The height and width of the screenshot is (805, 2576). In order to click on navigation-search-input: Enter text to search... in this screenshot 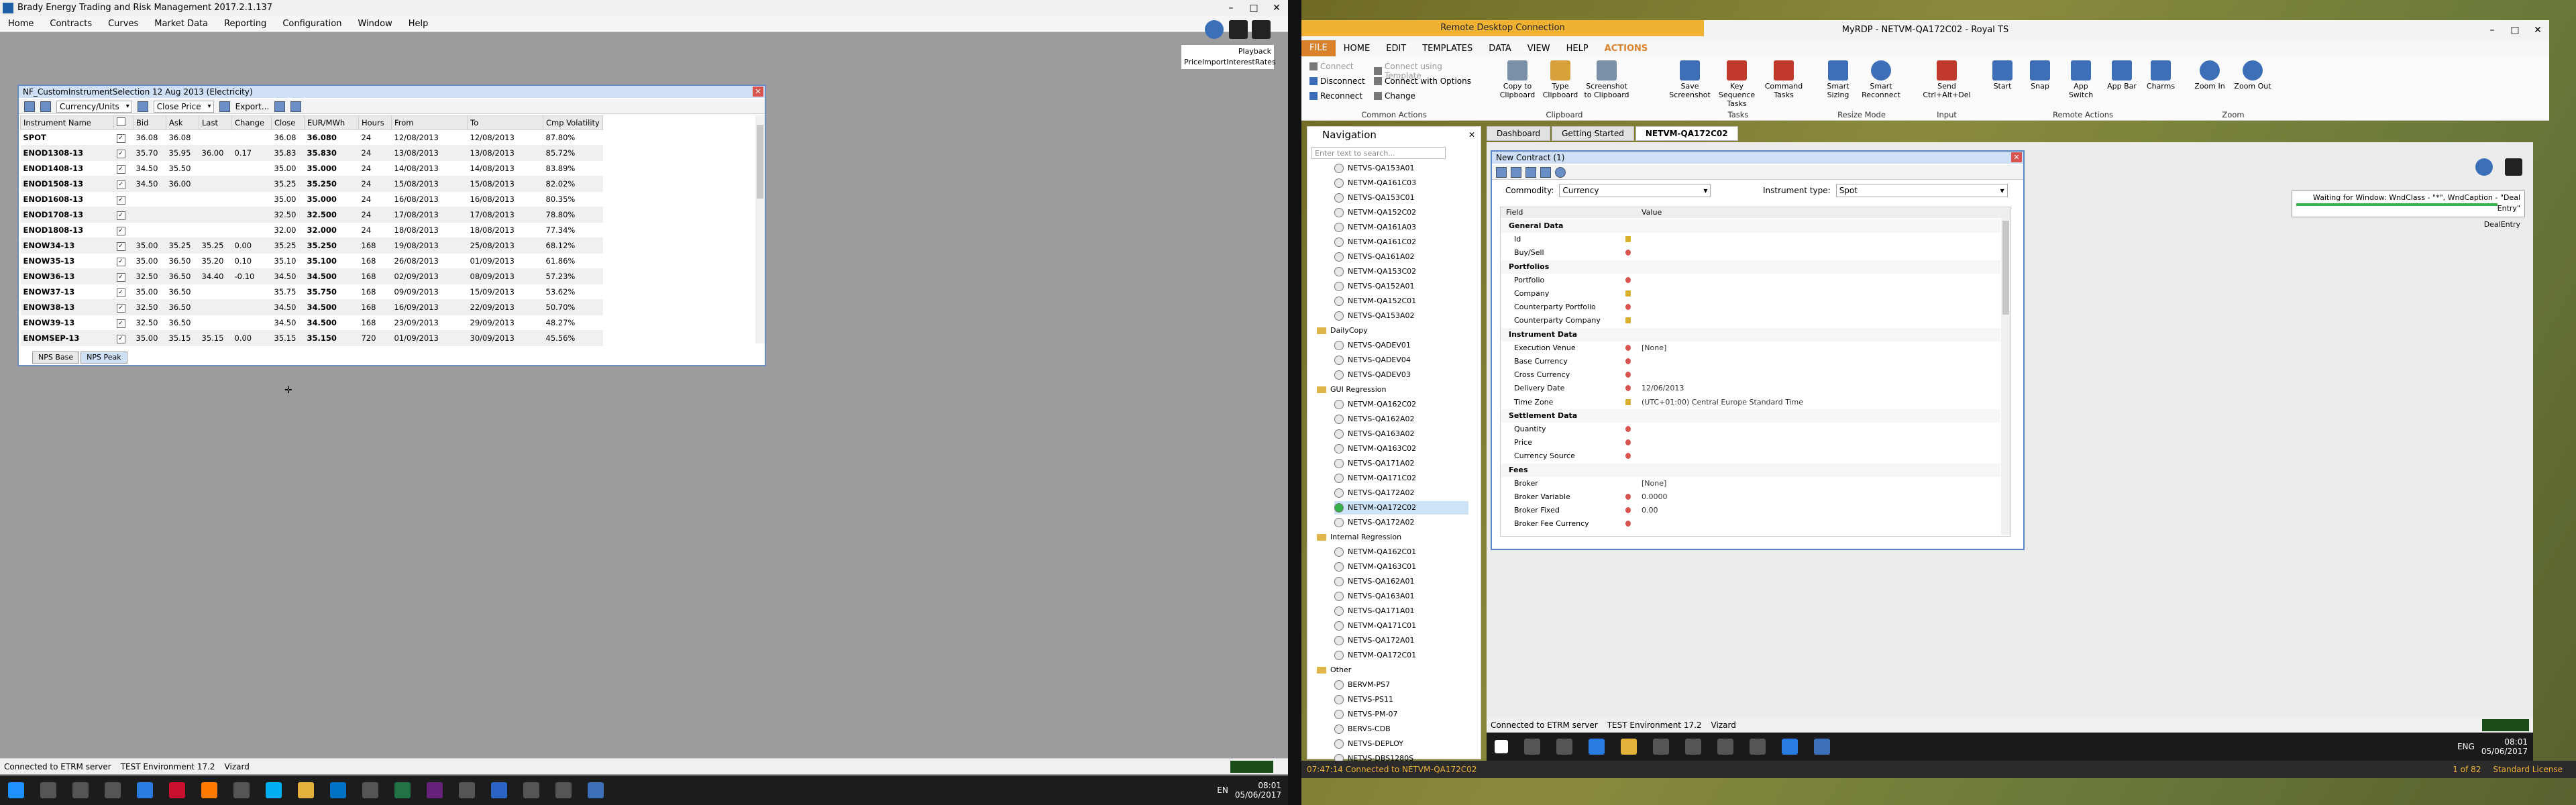, I will do `click(1378, 153)`.